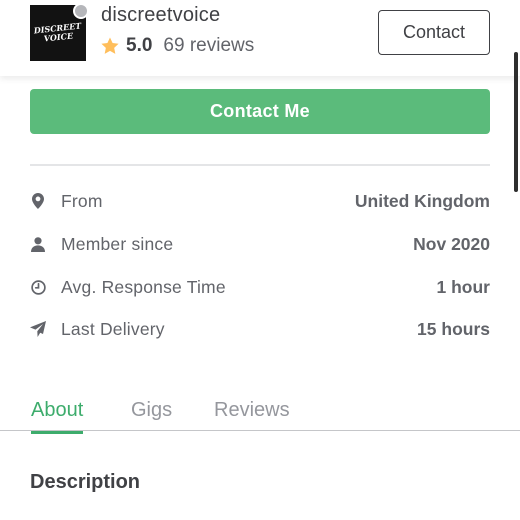 The width and height of the screenshot is (520, 520). What do you see at coordinates (260, 201) in the screenshot?
I see `info-row-from: From United Kingdom` at bounding box center [260, 201].